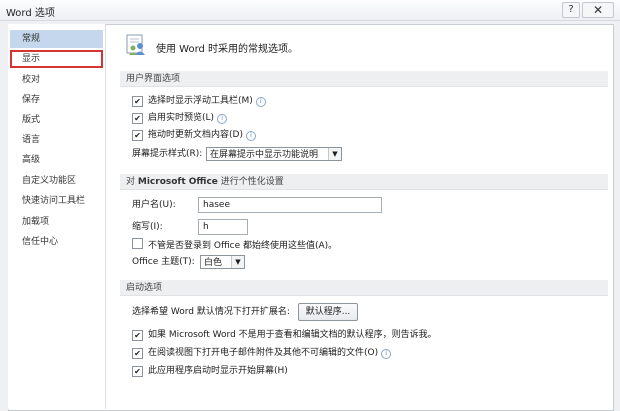 The image size is (620, 411). What do you see at coordinates (56, 100) in the screenshot?
I see `sidebar-item-save: 保存` at bounding box center [56, 100].